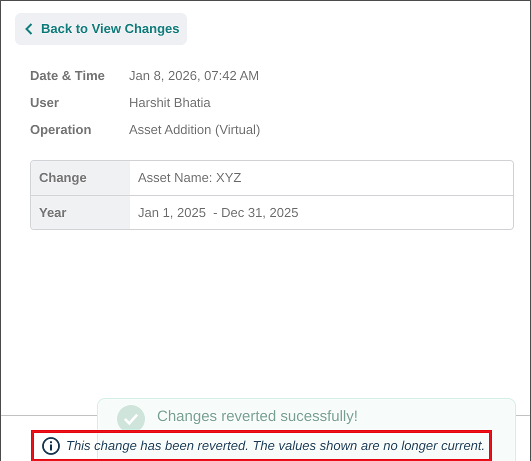 The height and width of the screenshot is (461, 531). What do you see at coordinates (68, 75) in the screenshot?
I see `detail-label: Date & Time` at bounding box center [68, 75].